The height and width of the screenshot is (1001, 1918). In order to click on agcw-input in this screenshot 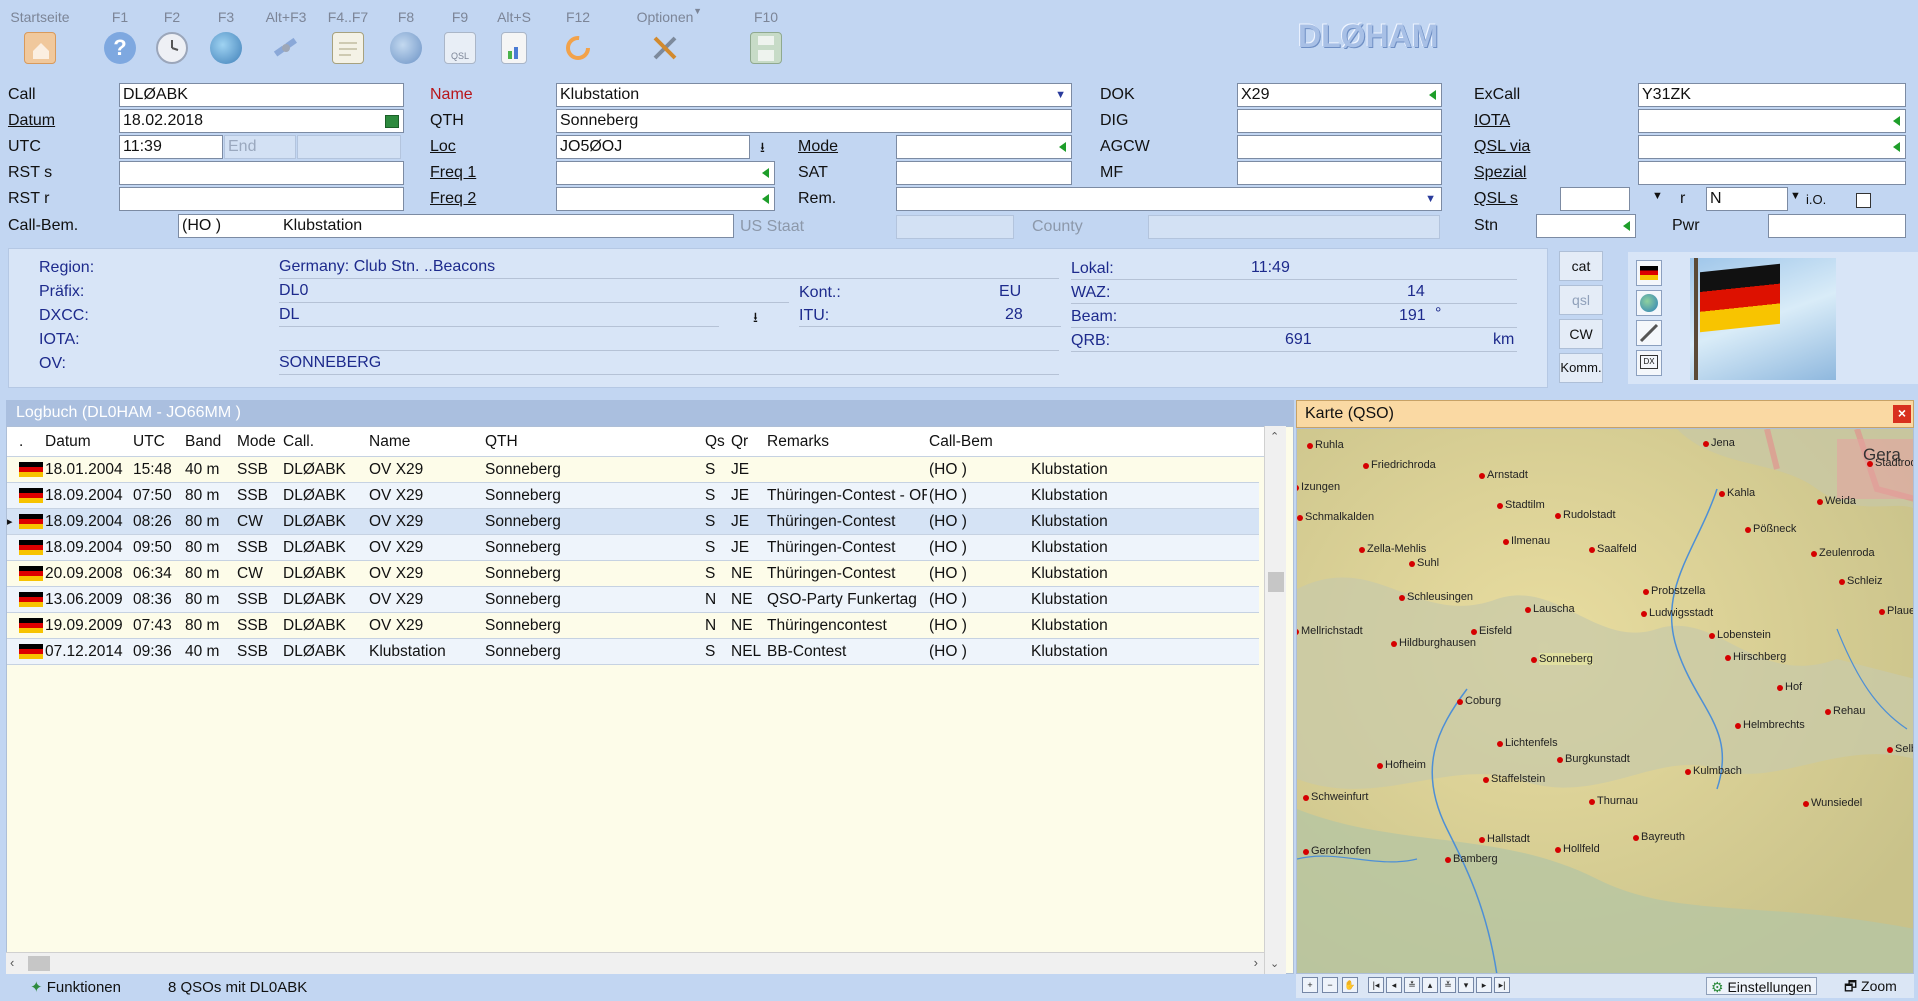, I will do `click(1339, 147)`.